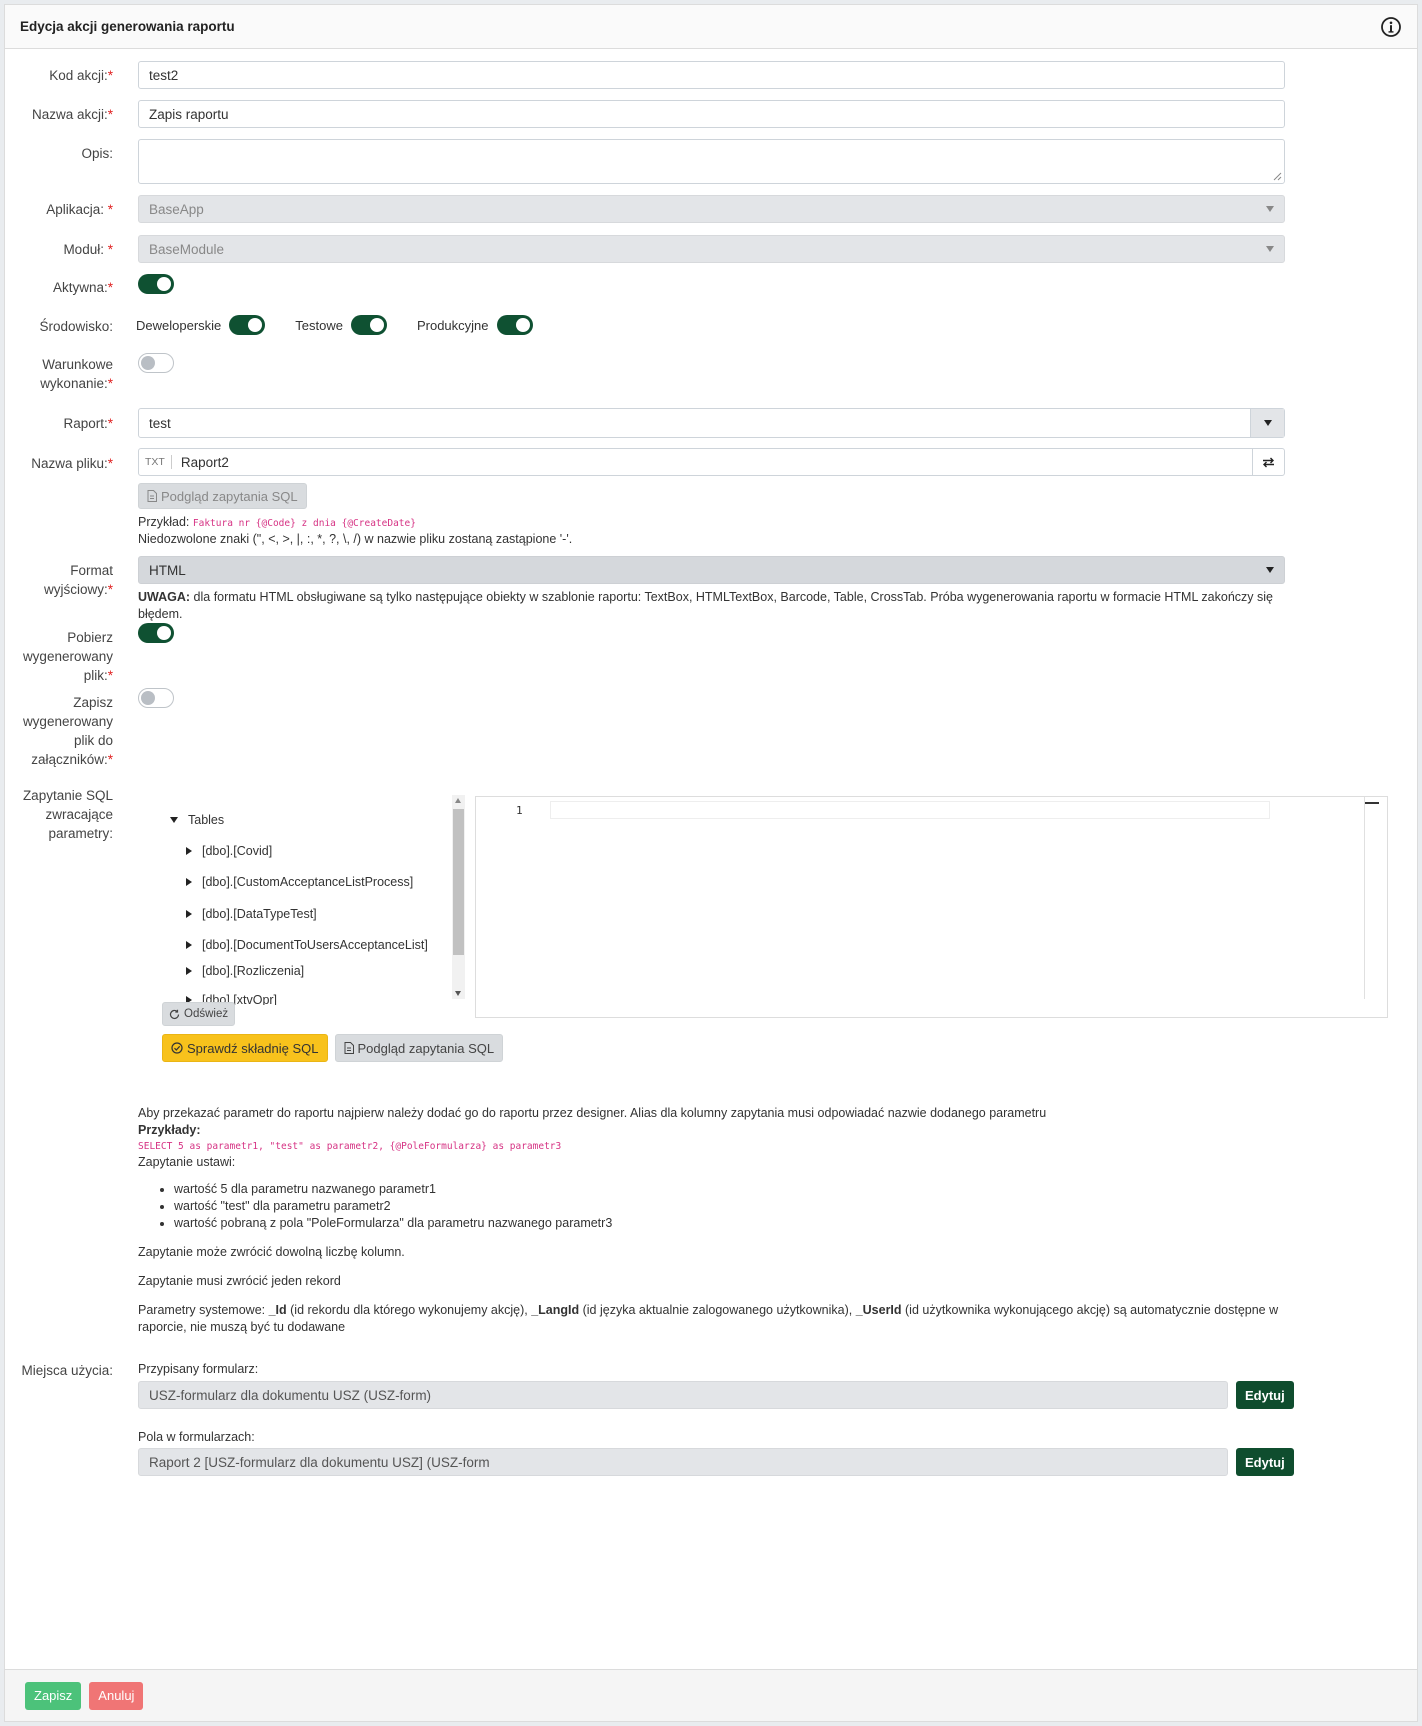  I want to click on kod-akcji-input: test2, so click(711, 75).